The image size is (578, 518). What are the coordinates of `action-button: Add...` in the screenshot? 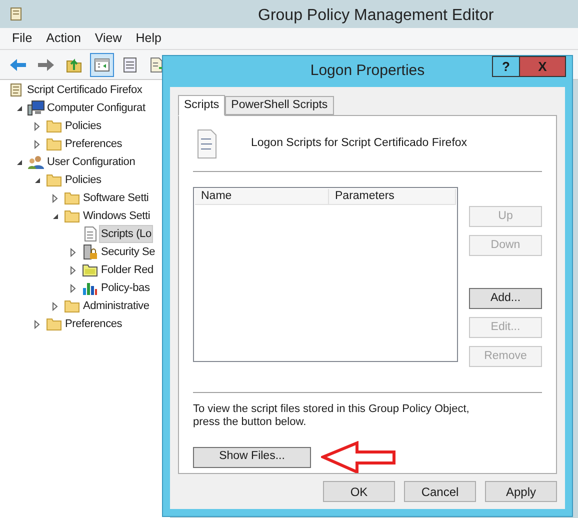 It's located at (505, 298).